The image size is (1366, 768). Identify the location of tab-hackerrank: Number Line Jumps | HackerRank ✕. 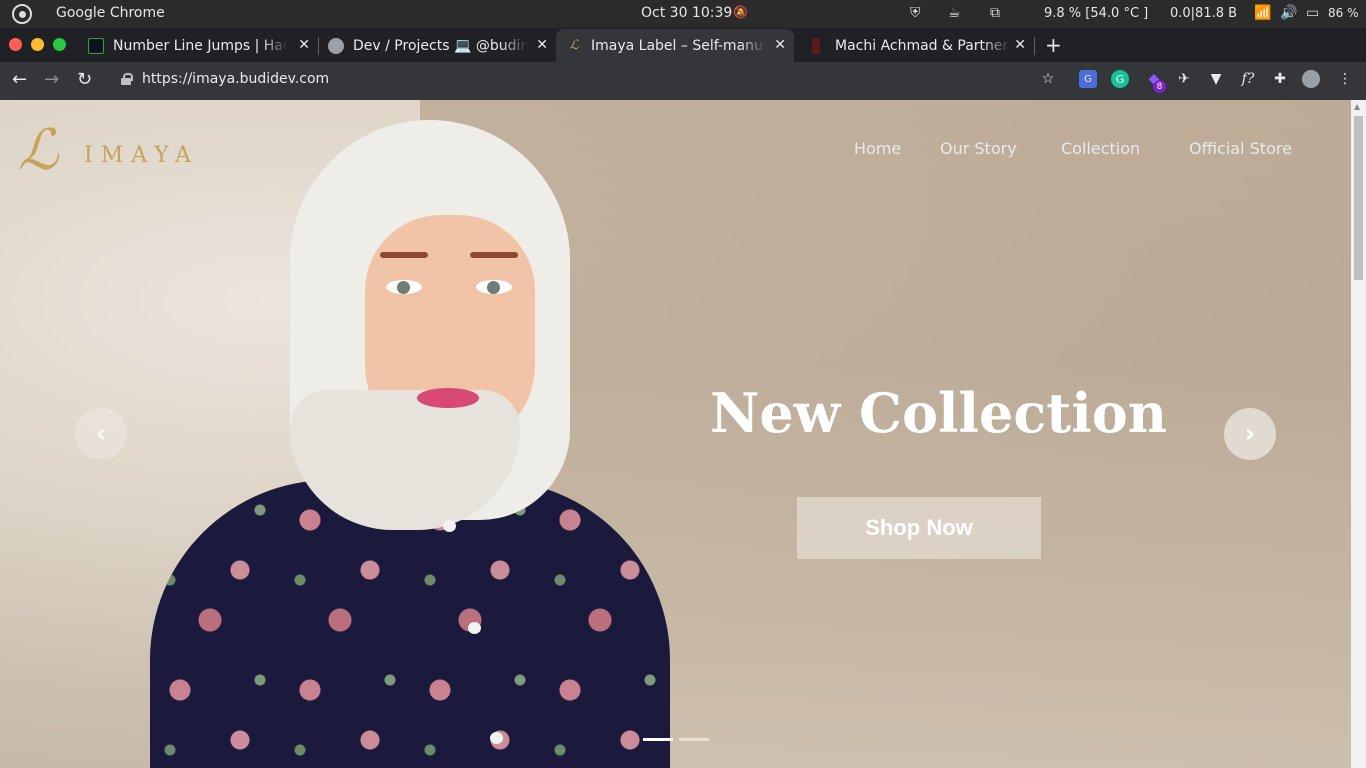
(198, 45).